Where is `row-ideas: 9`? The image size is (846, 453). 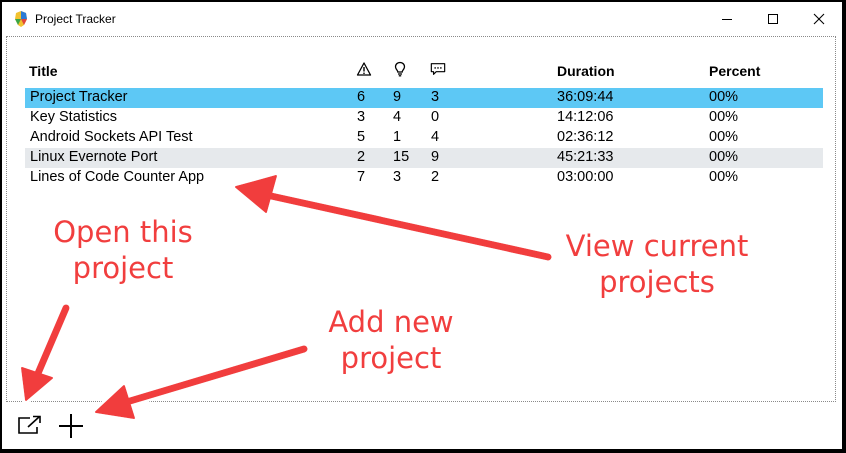 row-ideas: 9 is located at coordinates (397, 97).